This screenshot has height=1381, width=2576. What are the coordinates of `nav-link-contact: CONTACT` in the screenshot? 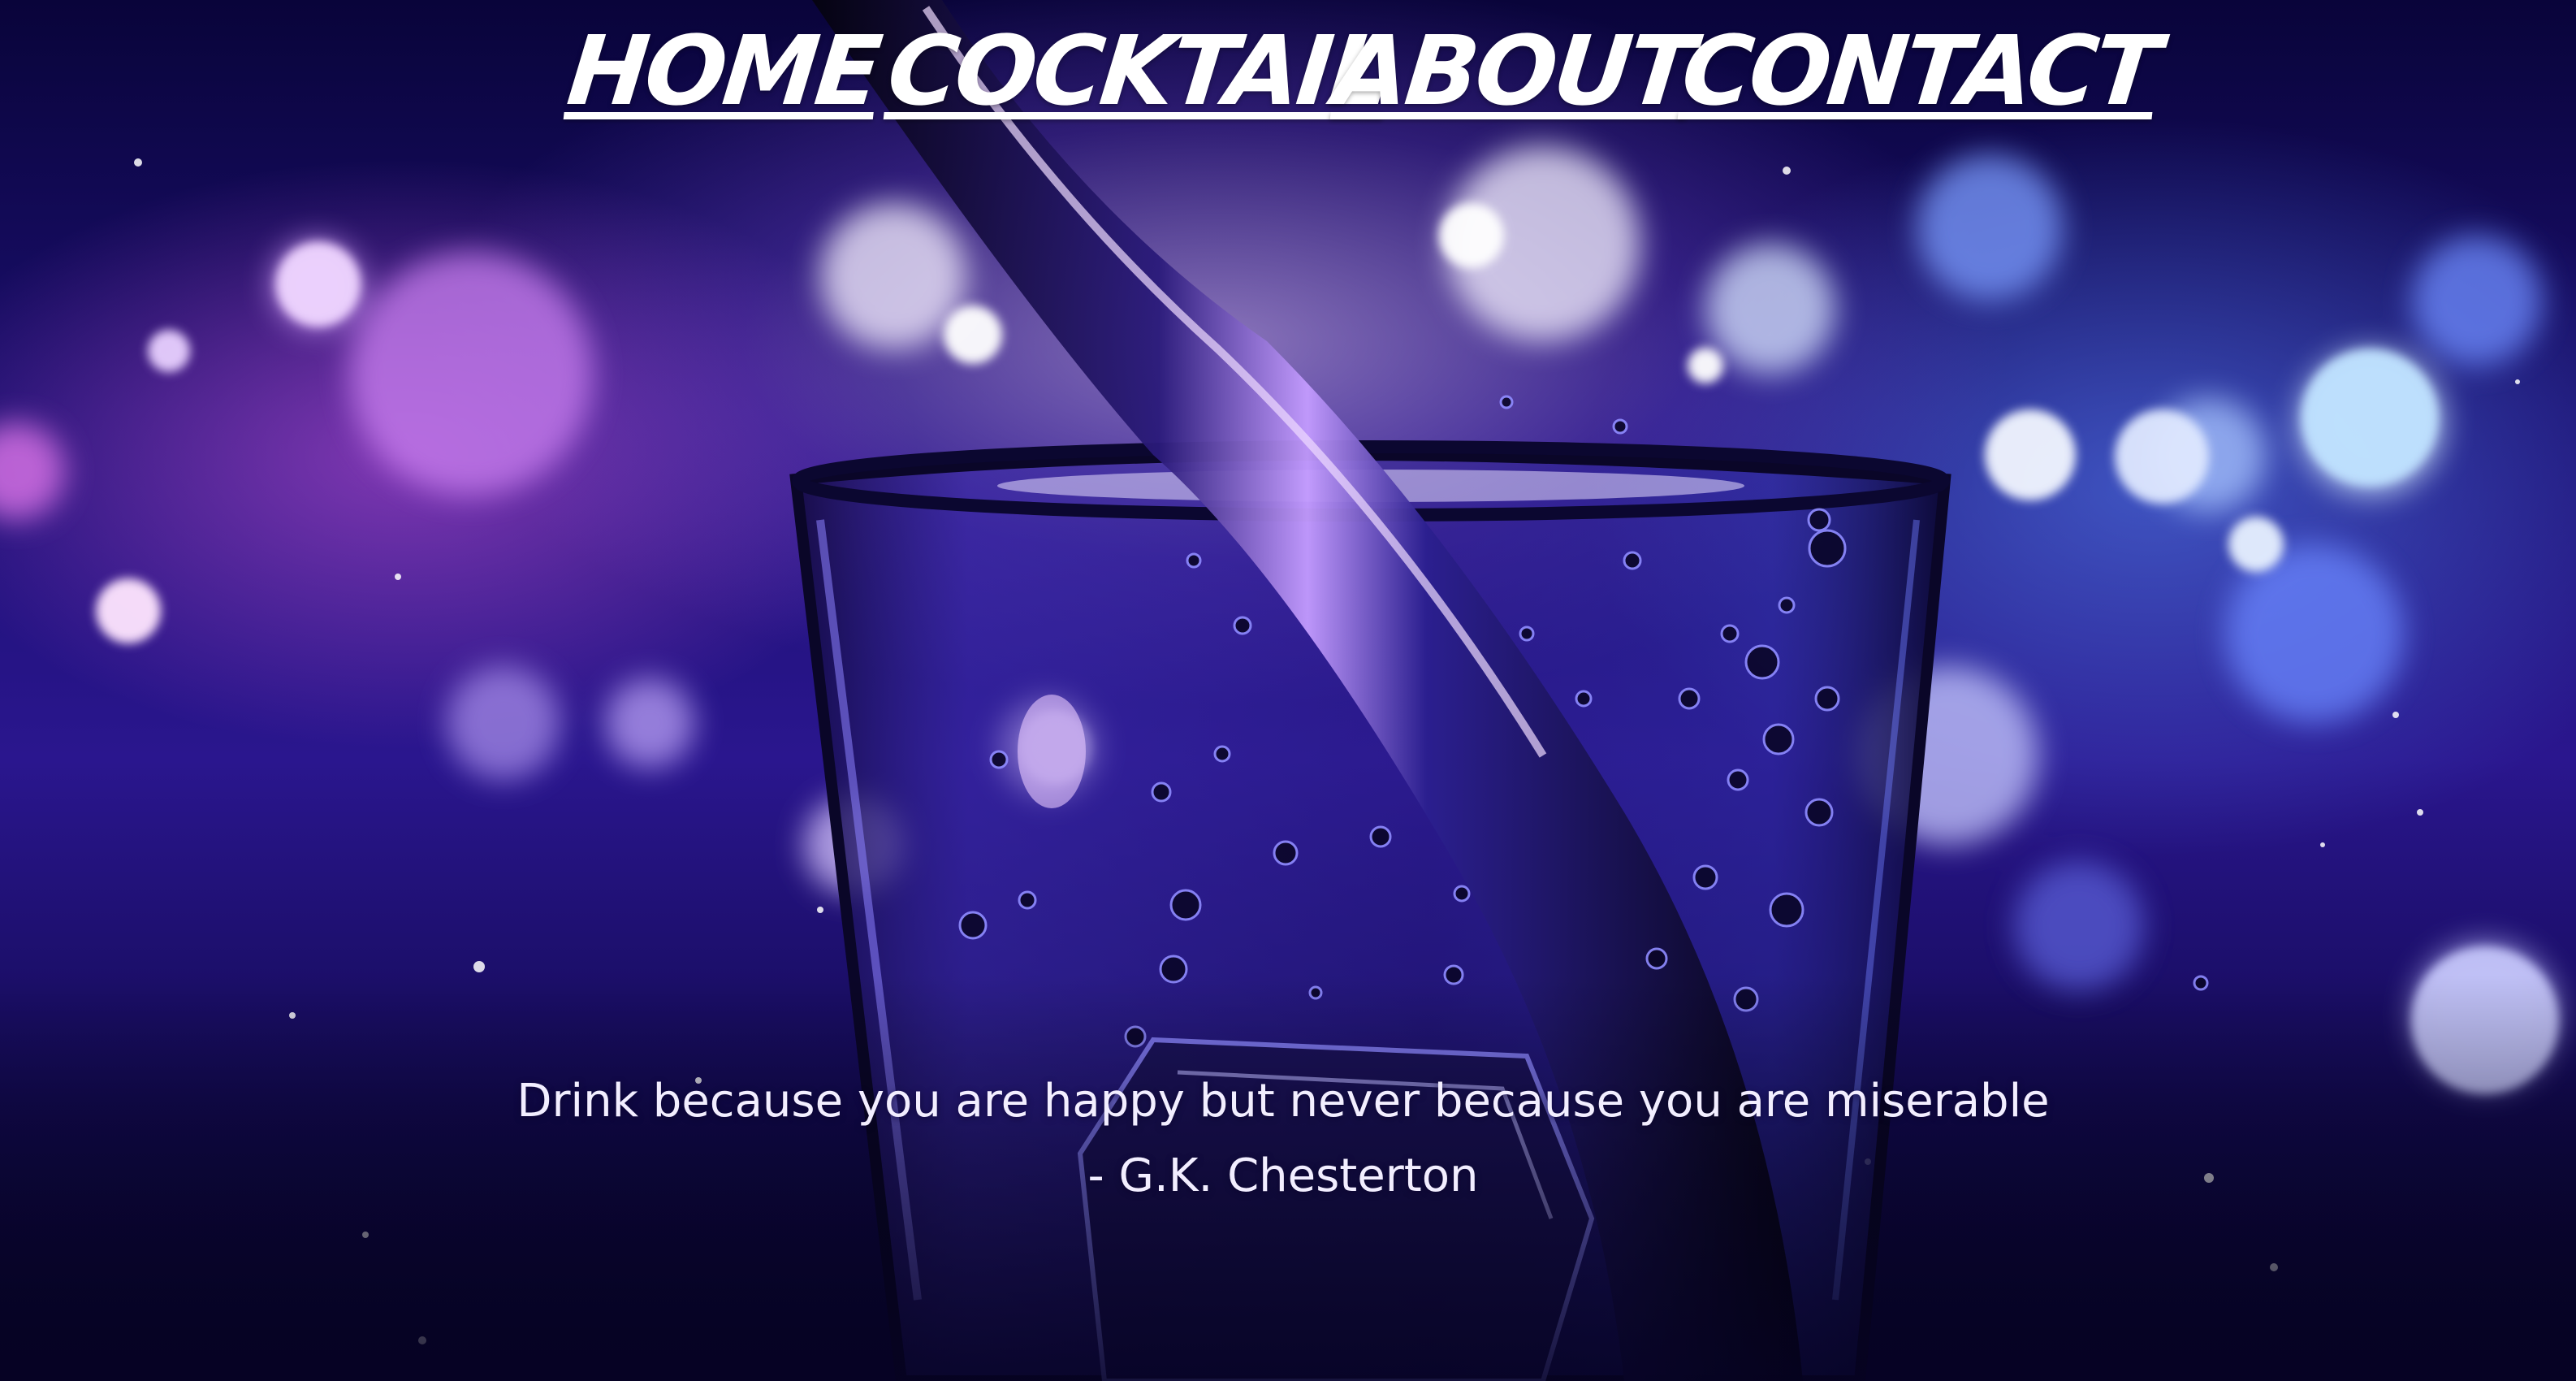 It's located at (1920, 71).